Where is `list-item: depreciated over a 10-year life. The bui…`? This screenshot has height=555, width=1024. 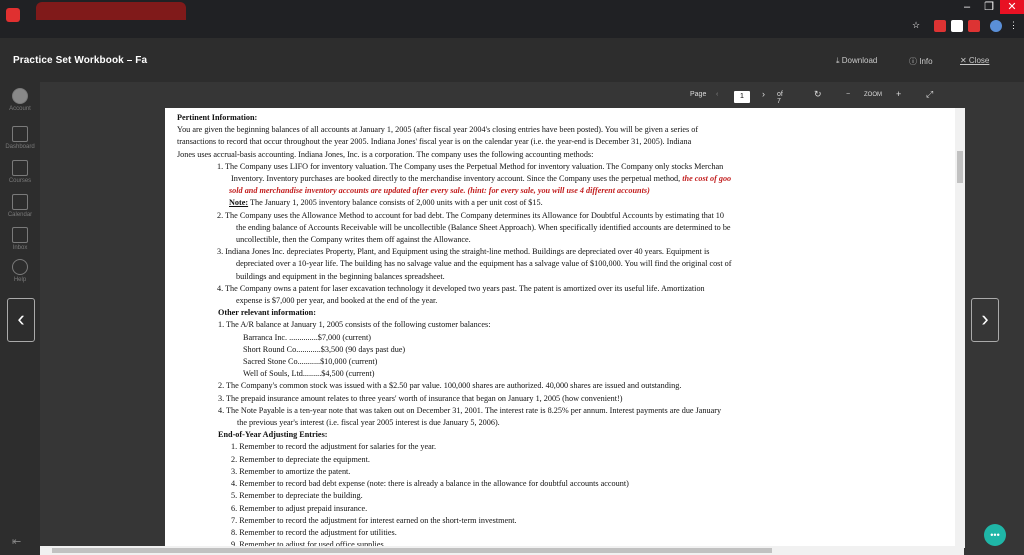 list-item: depreciated over a 10-year life. The bui… is located at coordinates (484, 264).